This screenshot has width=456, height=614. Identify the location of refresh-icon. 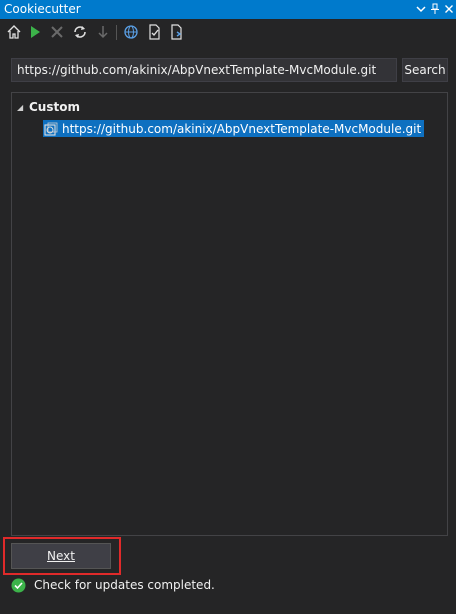
(80, 32).